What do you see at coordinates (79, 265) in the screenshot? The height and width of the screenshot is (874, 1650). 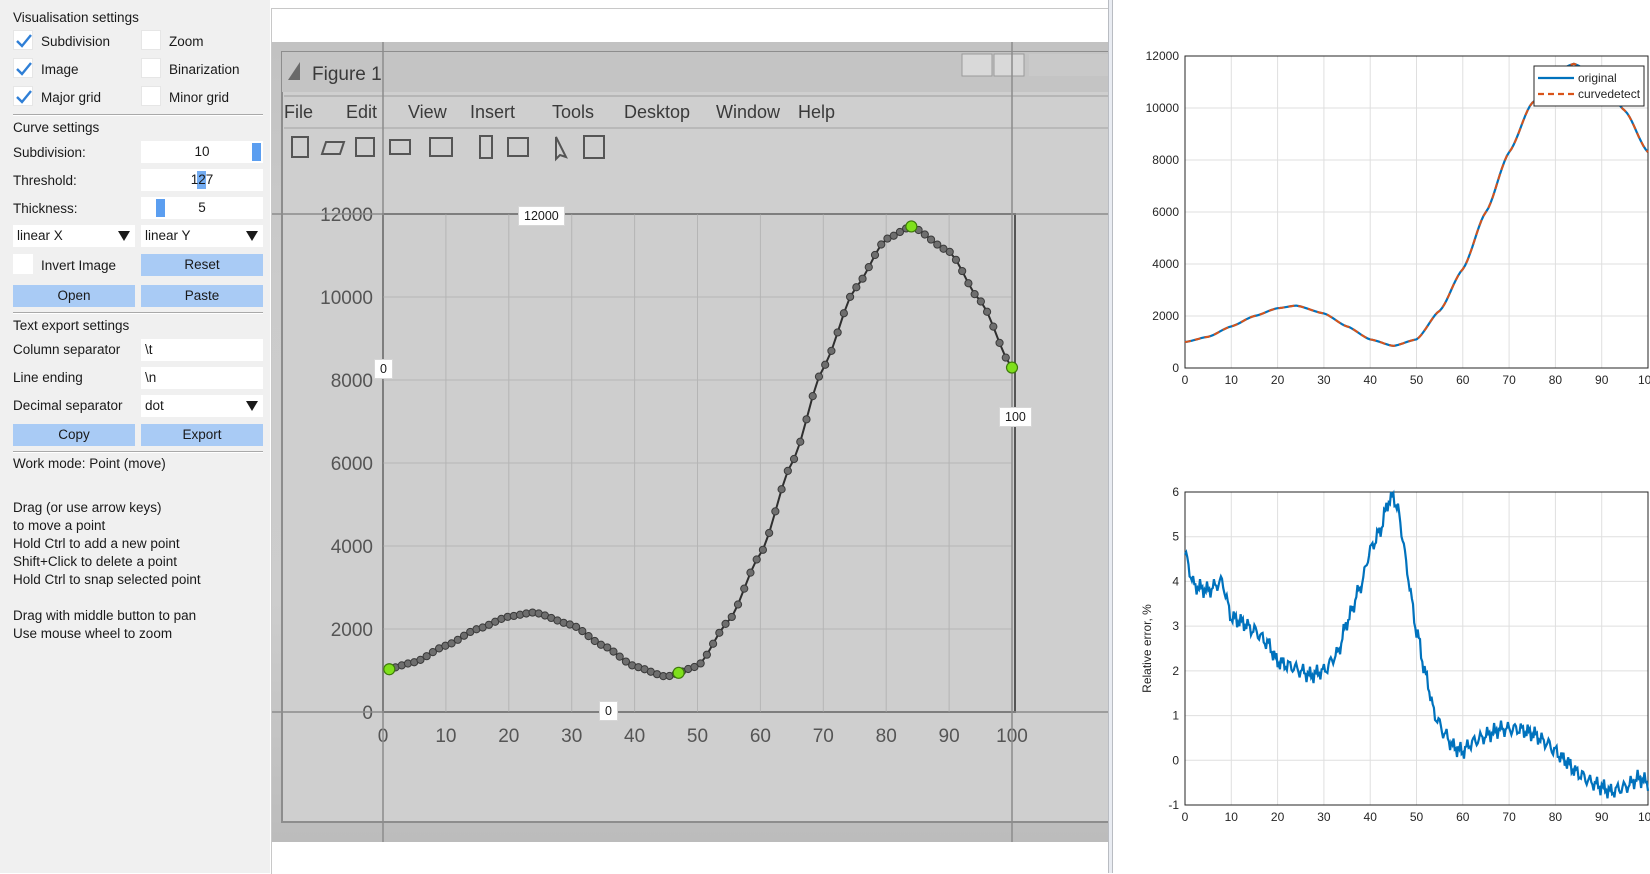 I see `invert-image-label: Invert Image` at bounding box center [79, 265].